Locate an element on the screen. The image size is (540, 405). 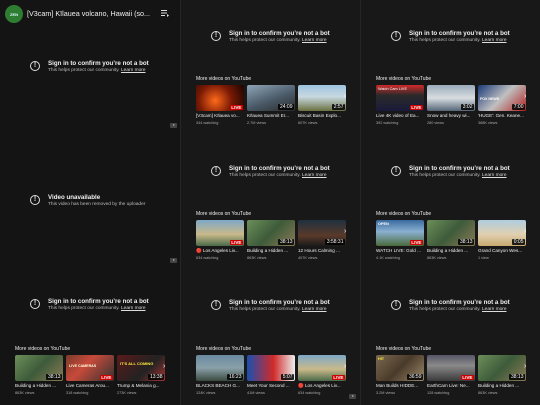
video-views: 392 watching is located at coordinates (387, 123).